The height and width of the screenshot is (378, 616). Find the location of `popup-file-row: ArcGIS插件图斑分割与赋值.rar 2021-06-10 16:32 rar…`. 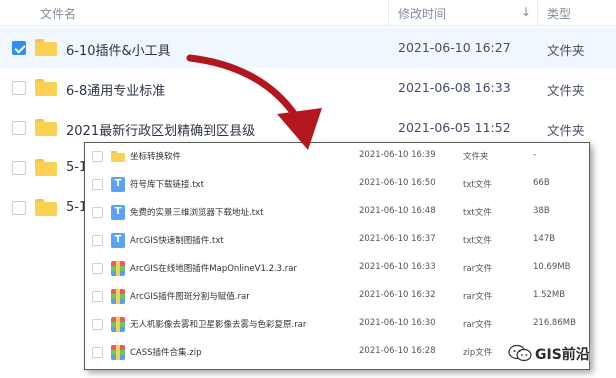

popup-file-row: ArcGIS插件图斑分割与赋值.rar 2021-06-10 16:32 rar… is located at coordinates (337, 297).